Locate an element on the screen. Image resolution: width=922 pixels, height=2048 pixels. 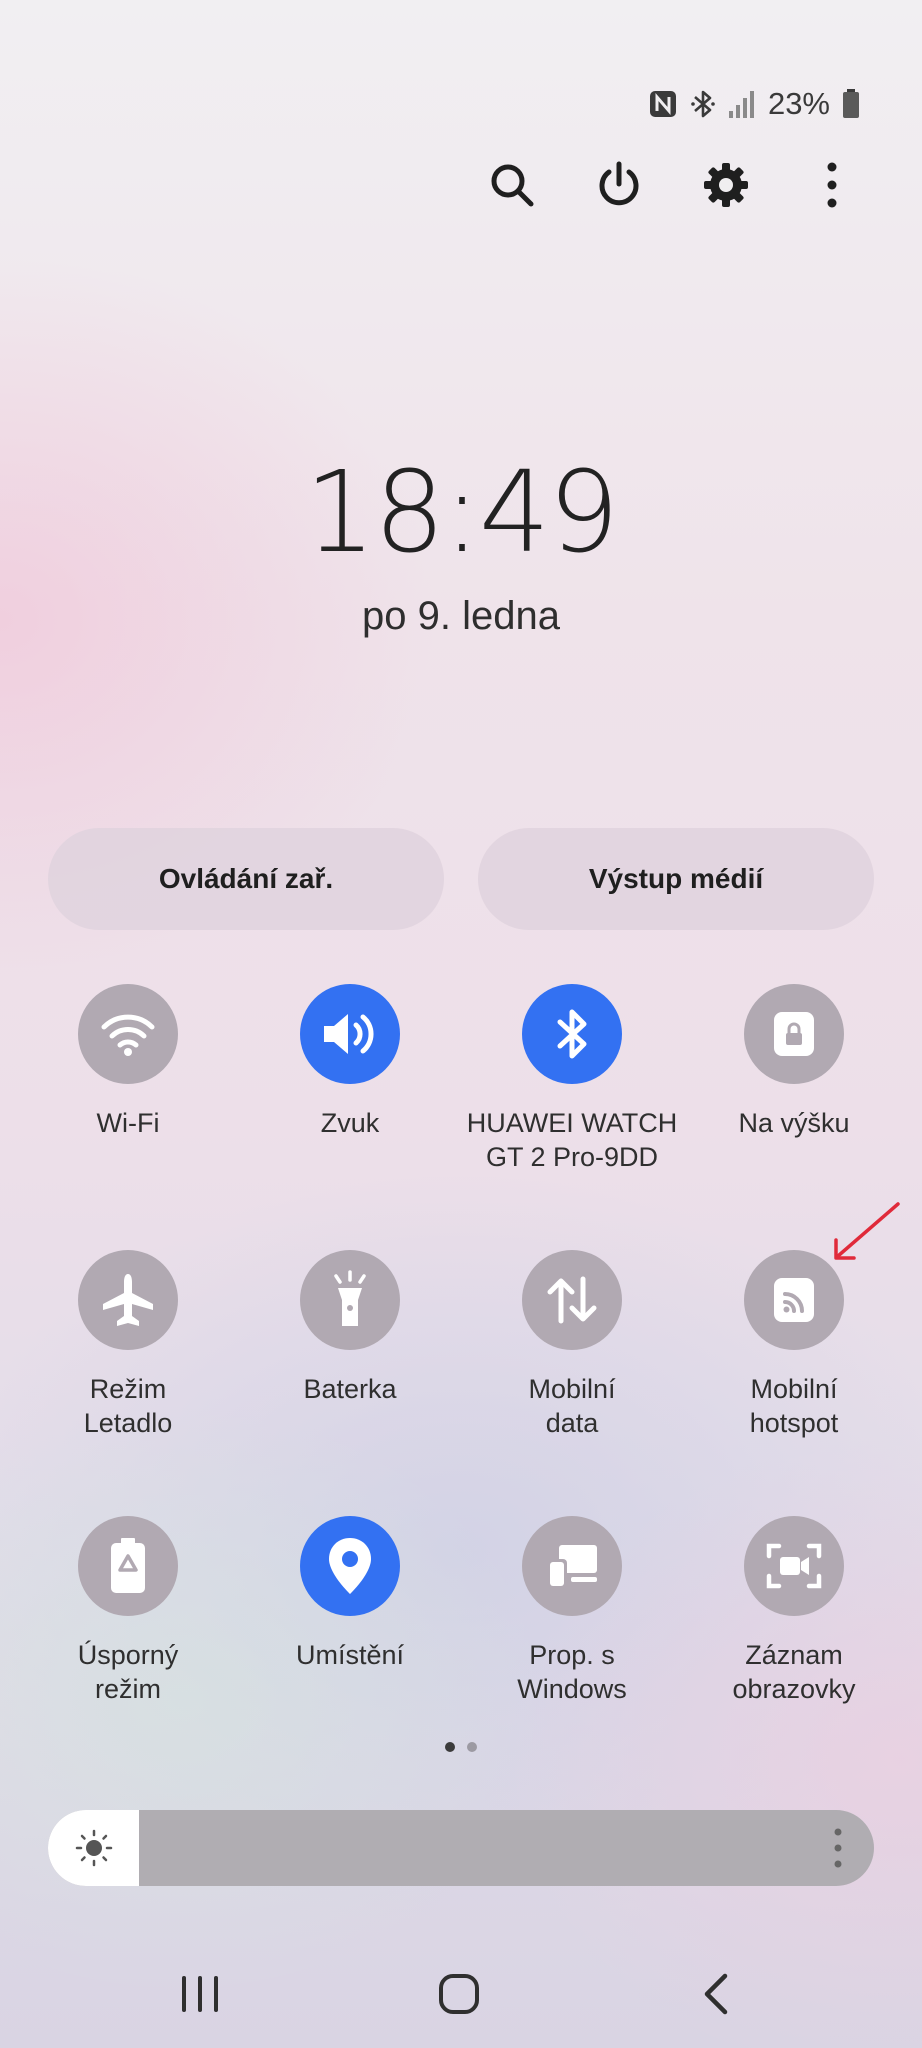
battery-percent: 23% is located at coordinates (798, 103).